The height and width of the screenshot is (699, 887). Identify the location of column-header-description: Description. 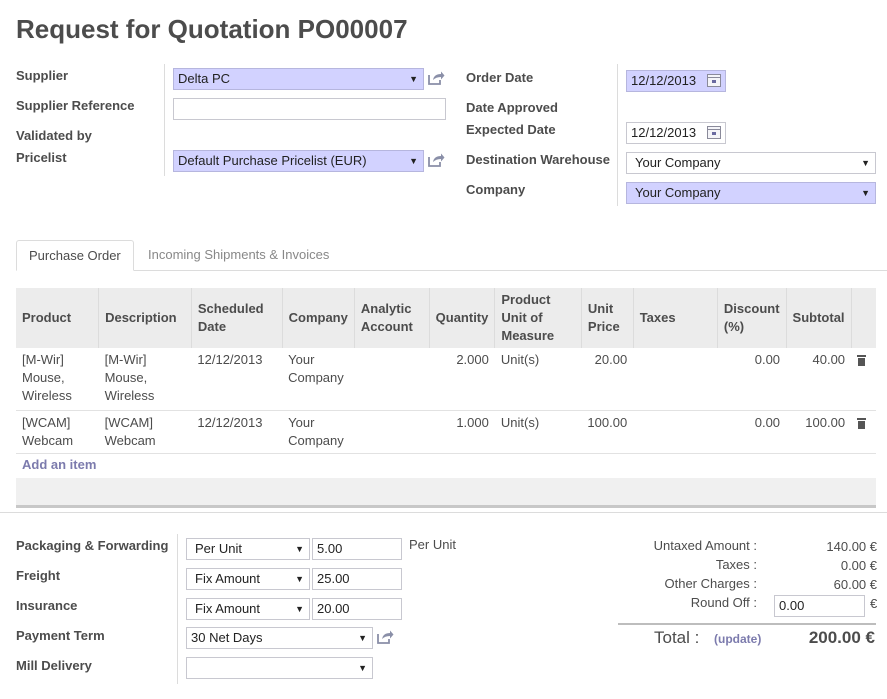
(145, 318).